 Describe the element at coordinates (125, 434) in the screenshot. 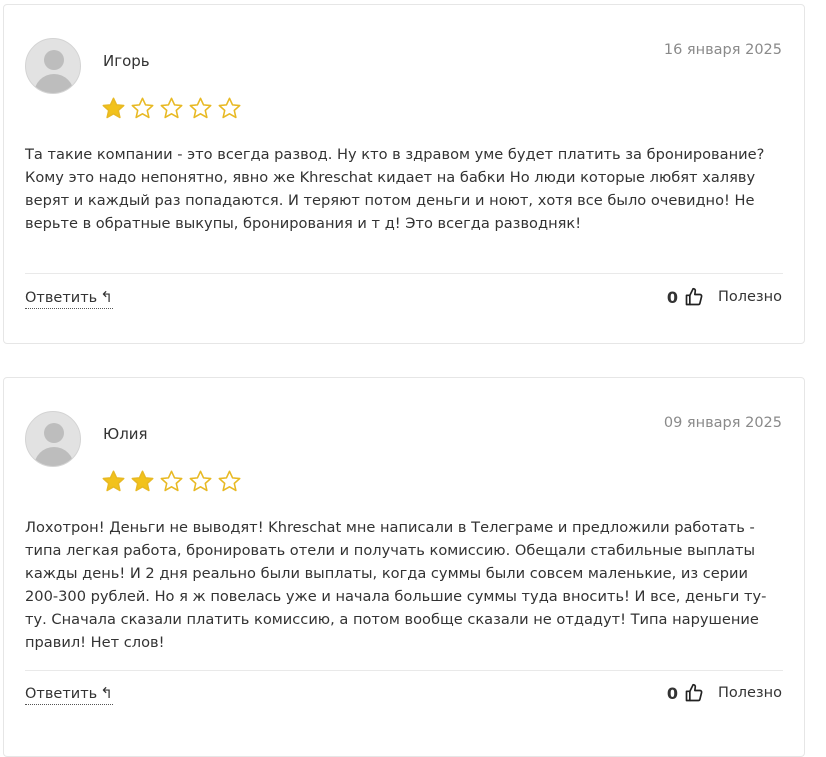

I see `review-author: Юлия` at that location.